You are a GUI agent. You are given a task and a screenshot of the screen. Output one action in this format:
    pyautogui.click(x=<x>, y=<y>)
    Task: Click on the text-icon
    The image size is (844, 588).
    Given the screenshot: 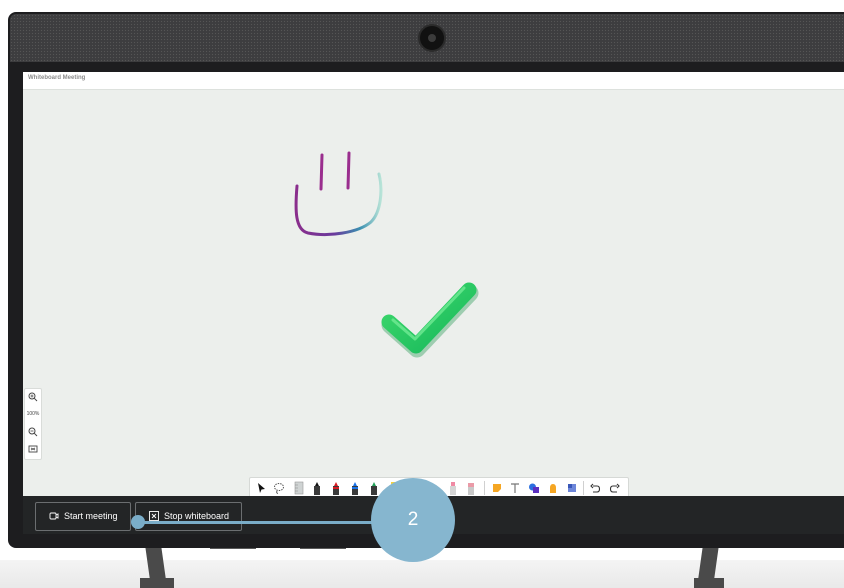 What is the action you would take?
    pyautogui.click(x=515, y=488)
    